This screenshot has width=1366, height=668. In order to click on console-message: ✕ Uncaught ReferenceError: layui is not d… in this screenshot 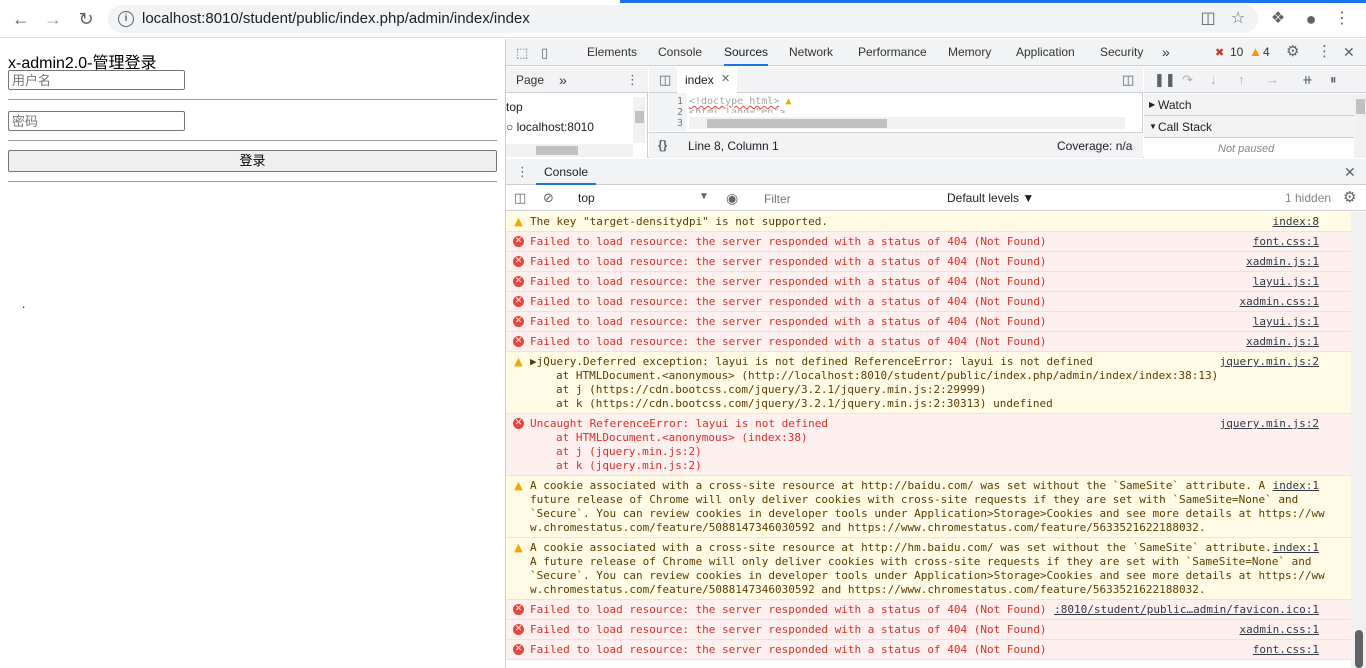, I will do `click(928, 445)`.